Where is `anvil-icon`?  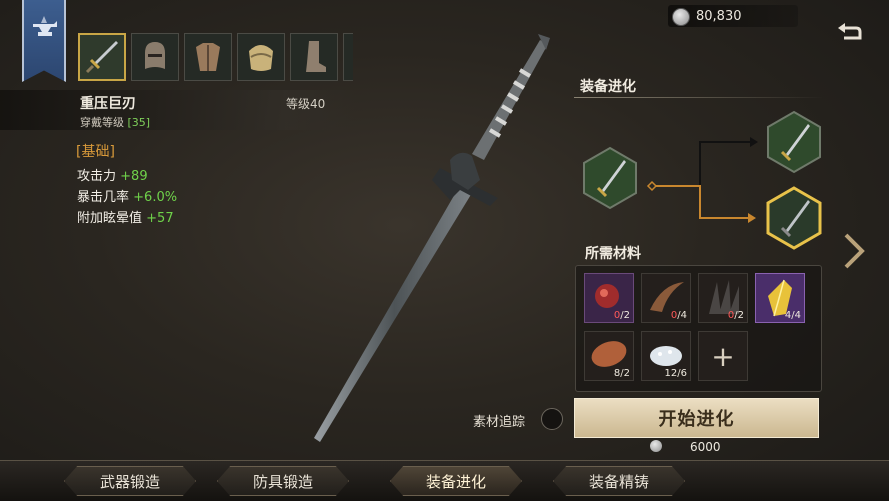 anvil-icon is located at coordinates (45, 26).